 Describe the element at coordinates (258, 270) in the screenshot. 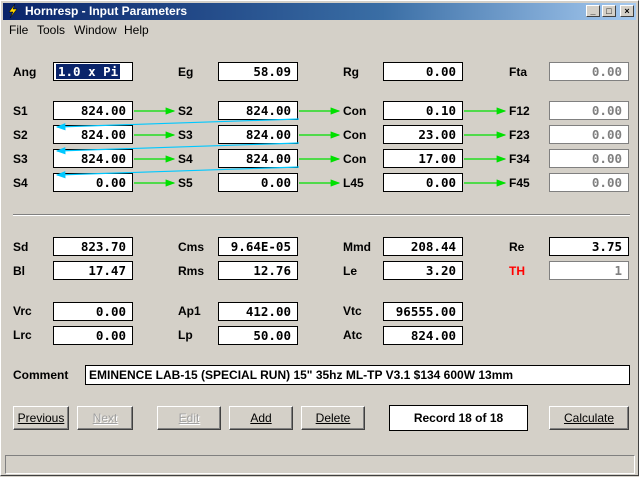

I see `rms-field: 12.76` at that location.